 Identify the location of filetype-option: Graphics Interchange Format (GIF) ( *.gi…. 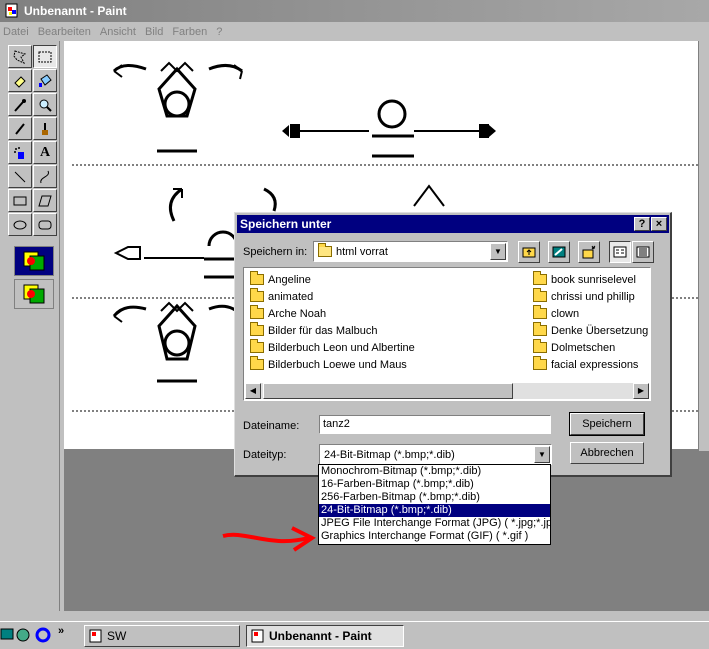
(434, 536).